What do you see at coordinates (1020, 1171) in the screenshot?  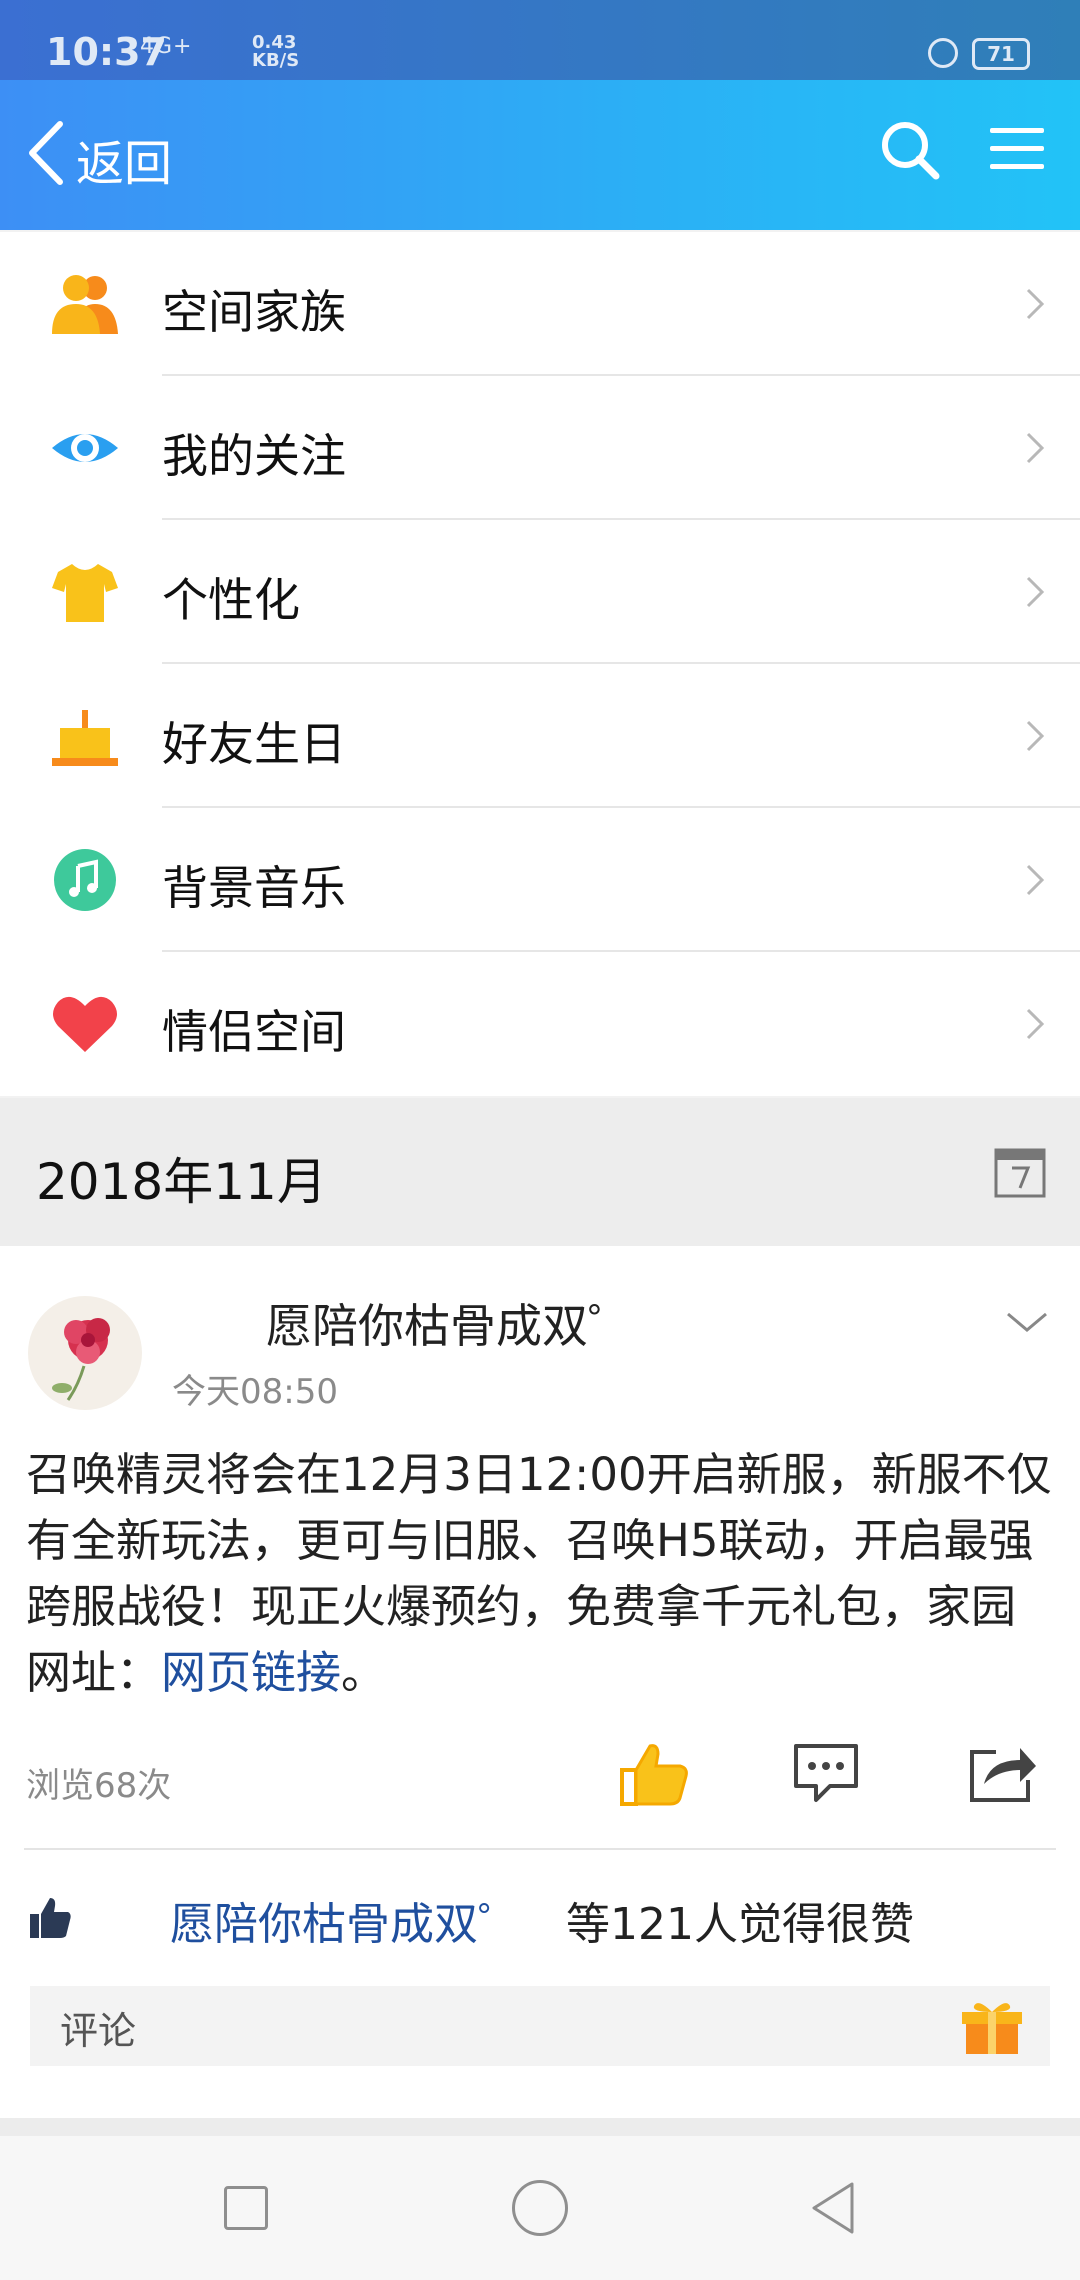 I see `calendar-icon` at bounding box center [1020, 1171].